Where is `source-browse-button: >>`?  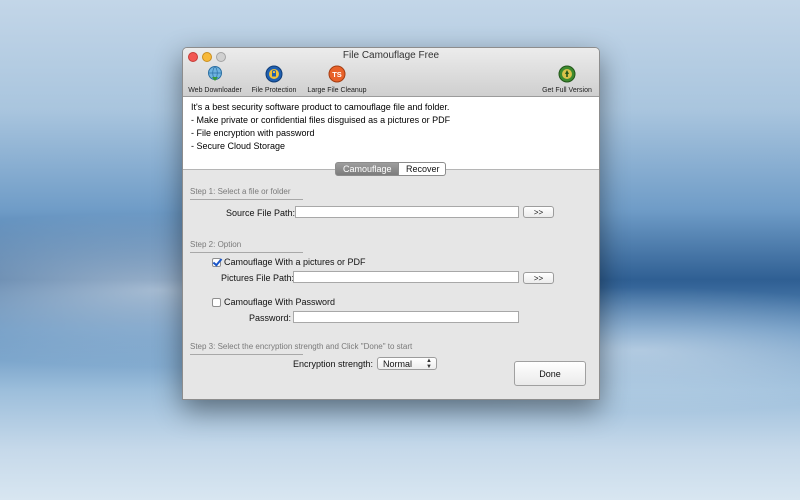 source-browse-button: >> is located at coordinates (538, 212).